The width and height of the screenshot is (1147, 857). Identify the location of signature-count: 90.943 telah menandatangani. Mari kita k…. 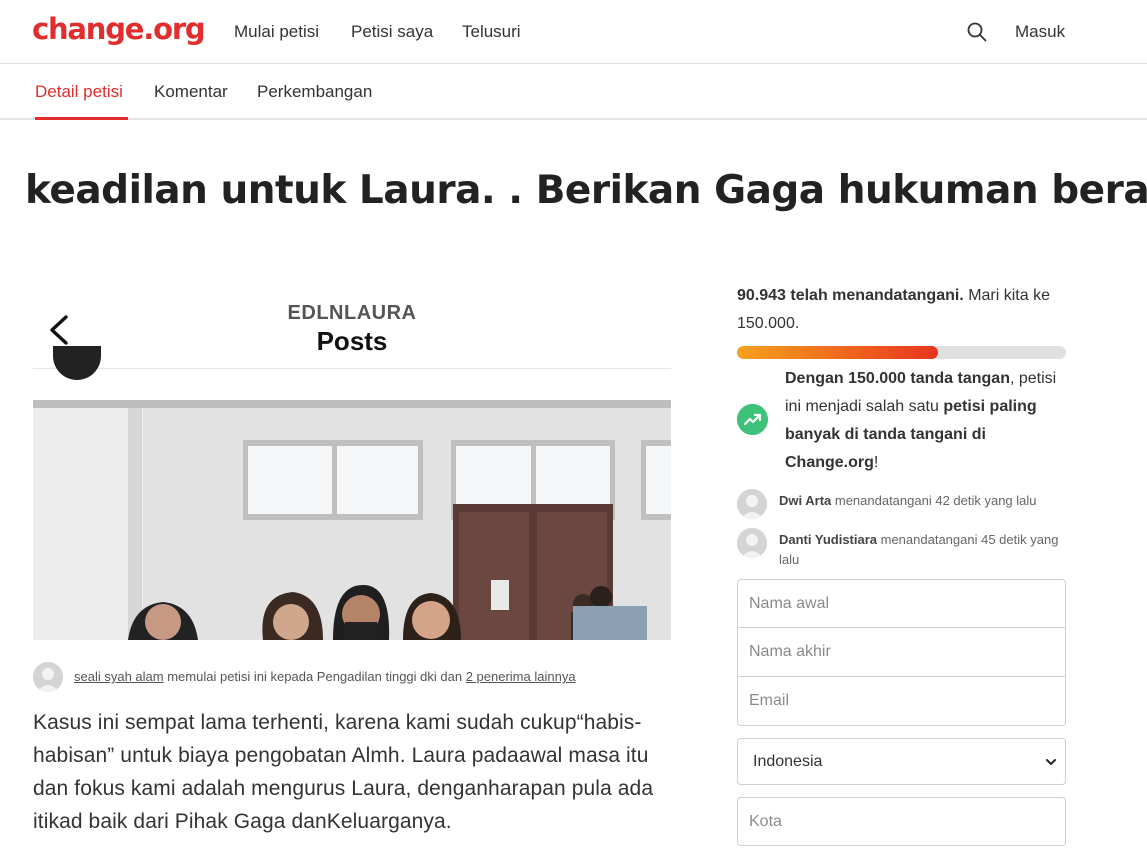
(904, 310).